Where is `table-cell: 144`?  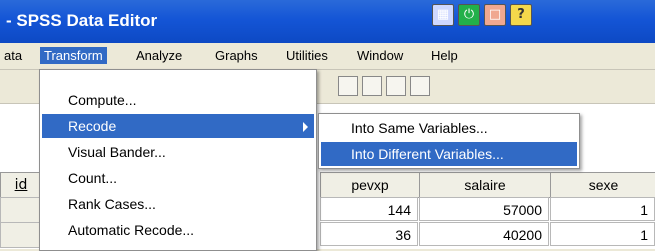 table-cell: 144 is located at coordinates (369, 209).